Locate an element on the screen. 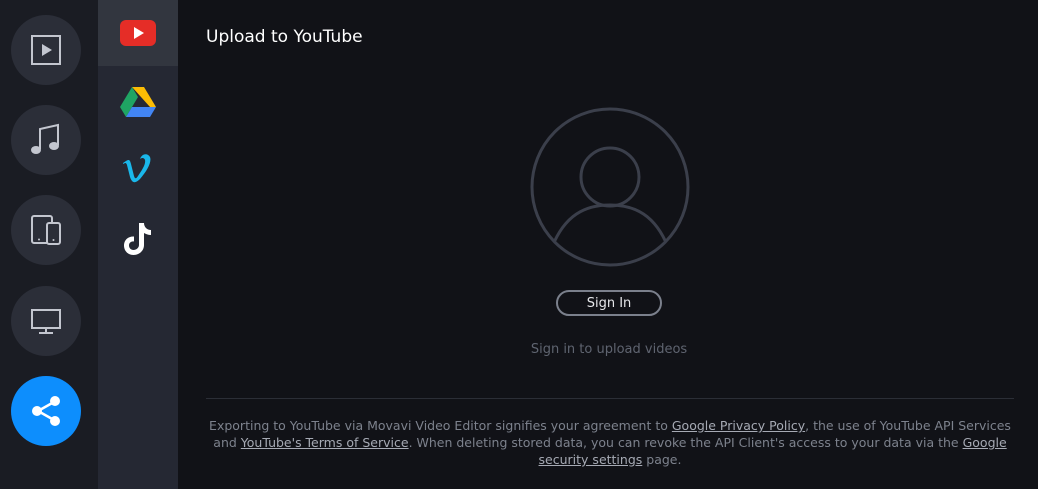 This screenshot has width=1038, height=489. google-privacy-policy-link: Google Privacy Policy is located at coordinates (738, 425).